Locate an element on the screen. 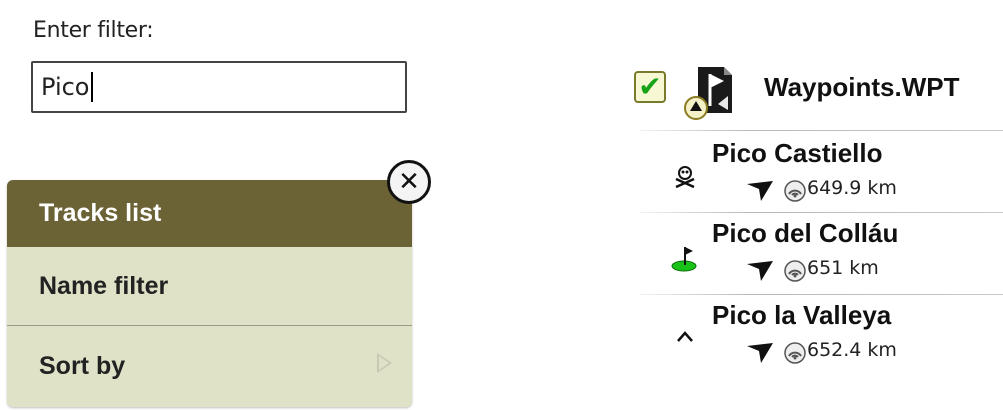  file-row: ✔ Waypoints.WPT is located at coordinates (818, 92).